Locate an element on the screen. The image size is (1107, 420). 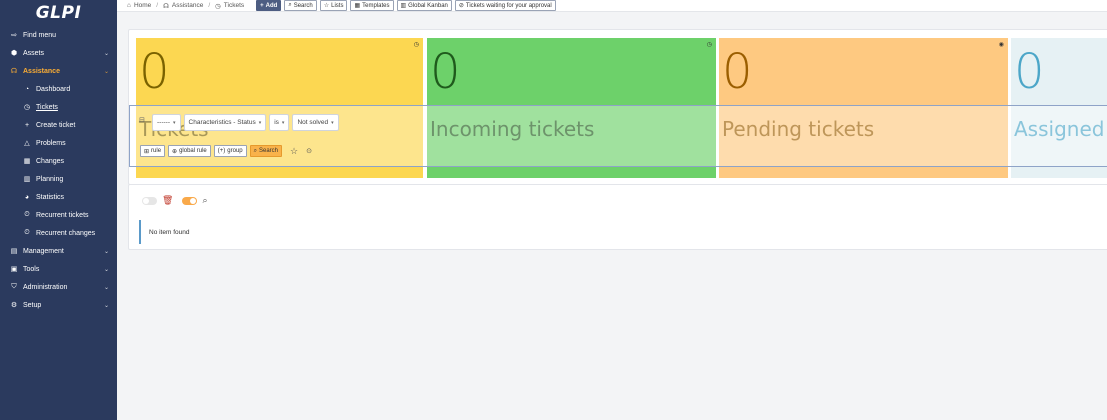
value-select: Not solved ▾ is located at coordinates (315, 122).